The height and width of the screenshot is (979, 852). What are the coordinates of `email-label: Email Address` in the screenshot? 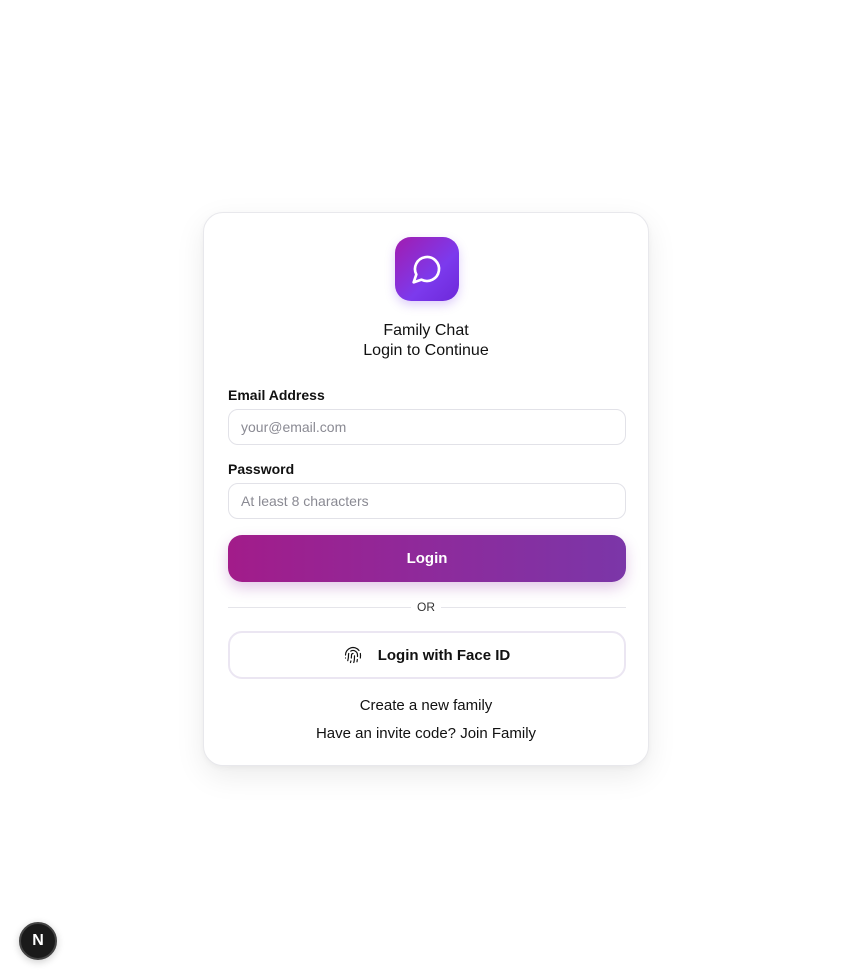 It's located at (276, 395).